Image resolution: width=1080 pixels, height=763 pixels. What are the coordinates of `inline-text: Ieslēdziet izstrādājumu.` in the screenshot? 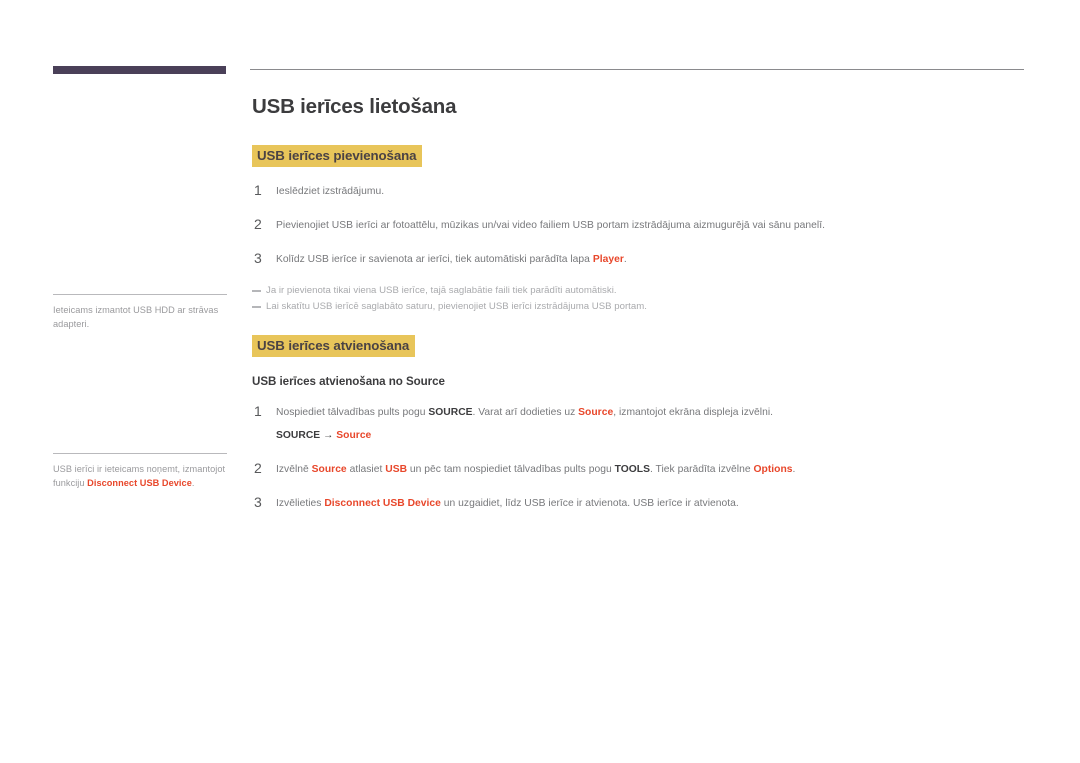 It's located at (330, 191).